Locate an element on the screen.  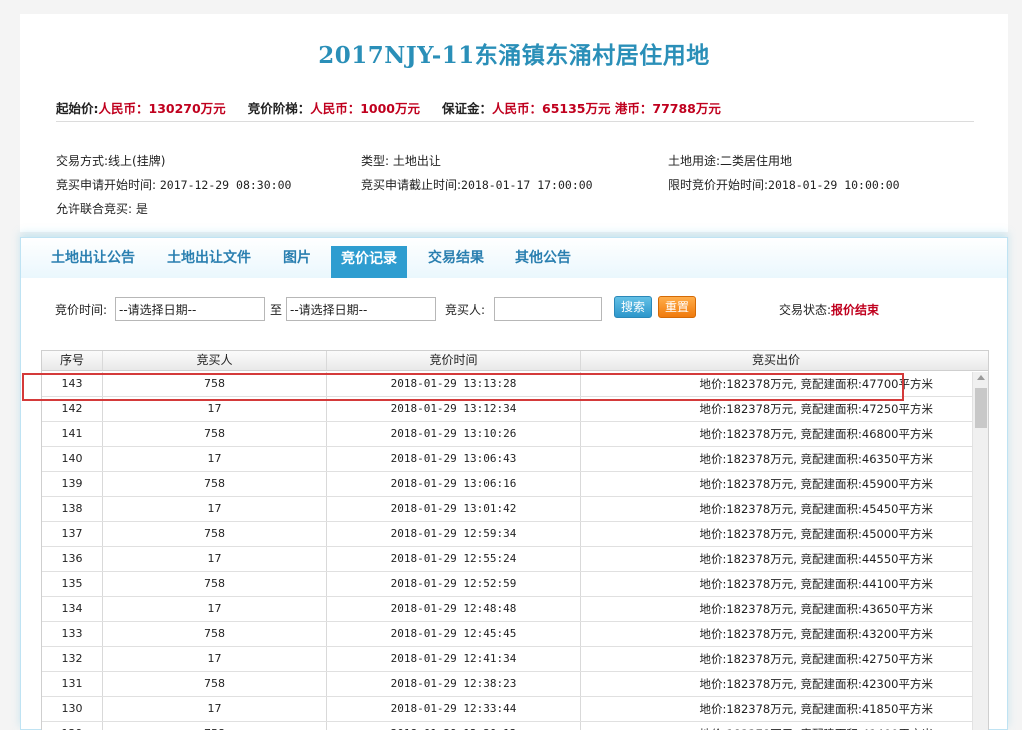
cell-no: 137 is located at coordinates (72, 534).